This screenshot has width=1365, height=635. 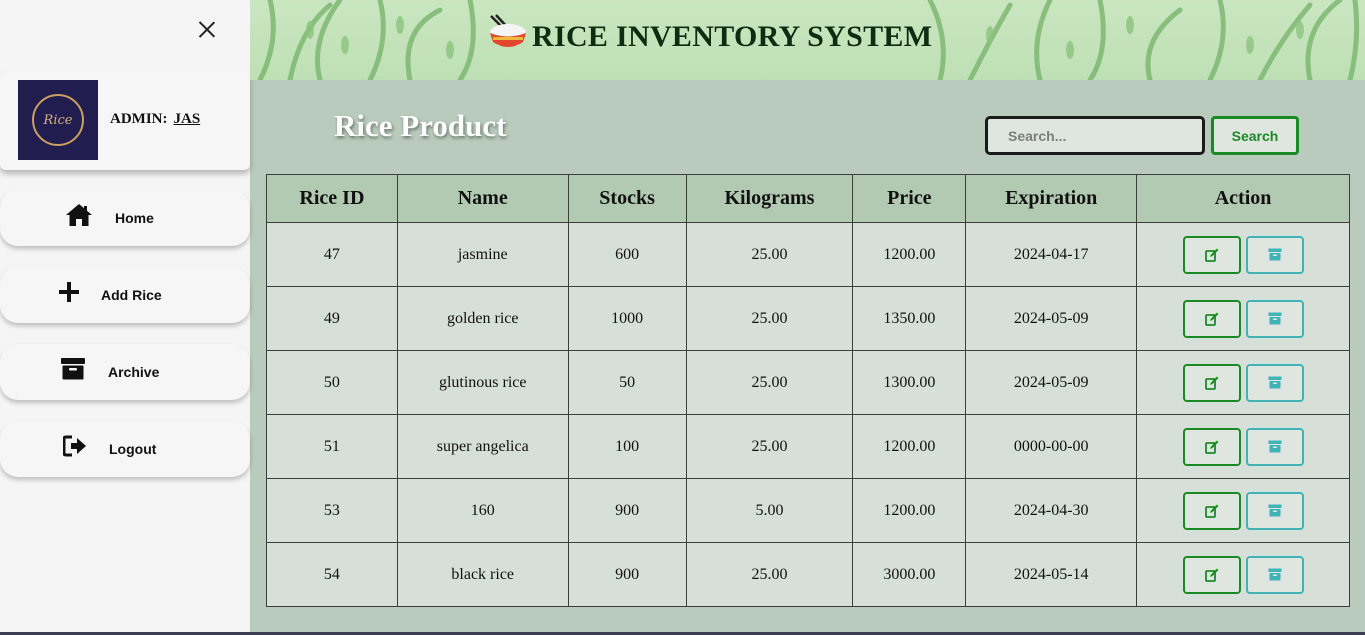 I want to click on logo-text: Rice, so click(x=58, y=120).